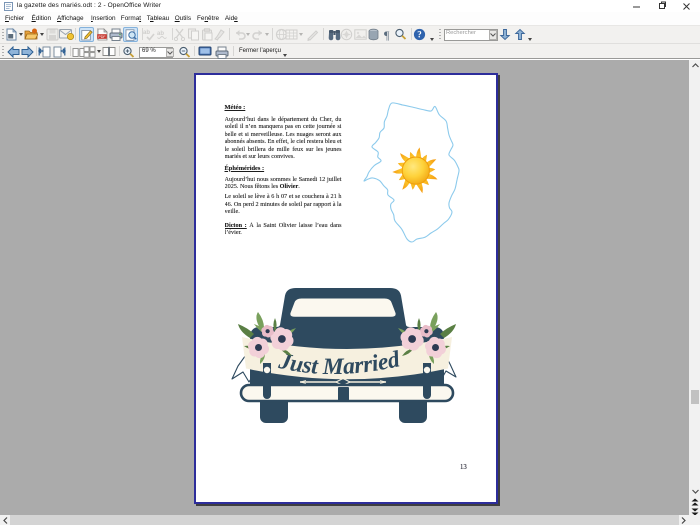 This screenshot has width=700, height=525. I want to click on svg-text: PDF, so click(102, 37).